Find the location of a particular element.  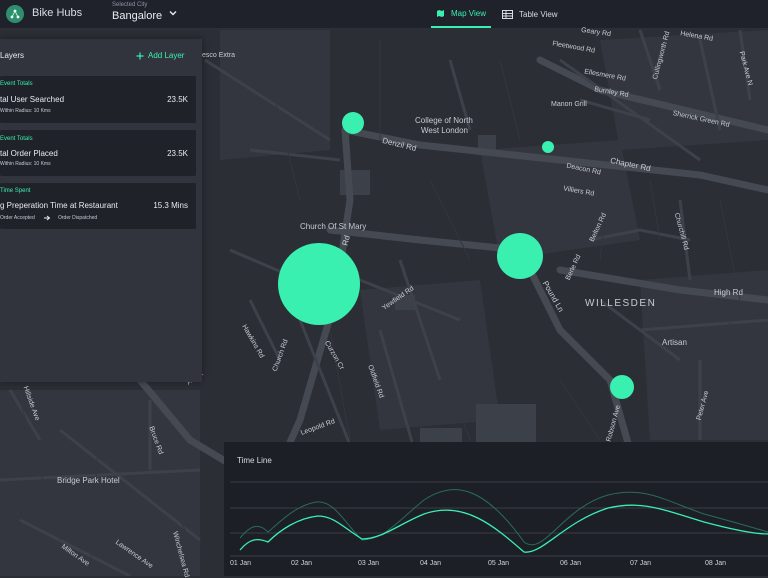

map-label: Church Of St Mary is located at coordinates (333, 226).